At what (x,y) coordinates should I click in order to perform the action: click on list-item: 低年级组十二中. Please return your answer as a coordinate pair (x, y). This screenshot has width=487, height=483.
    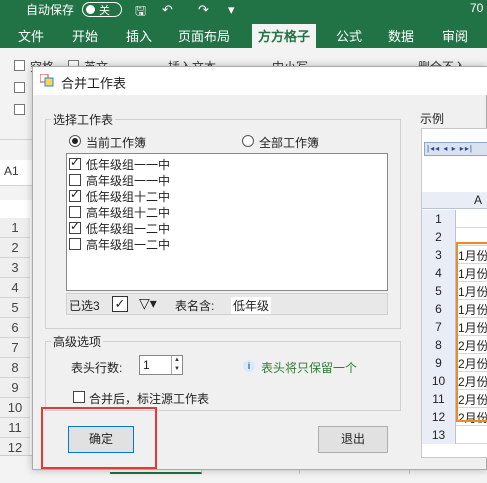
    Looking at the image, I should click on (219, 195).